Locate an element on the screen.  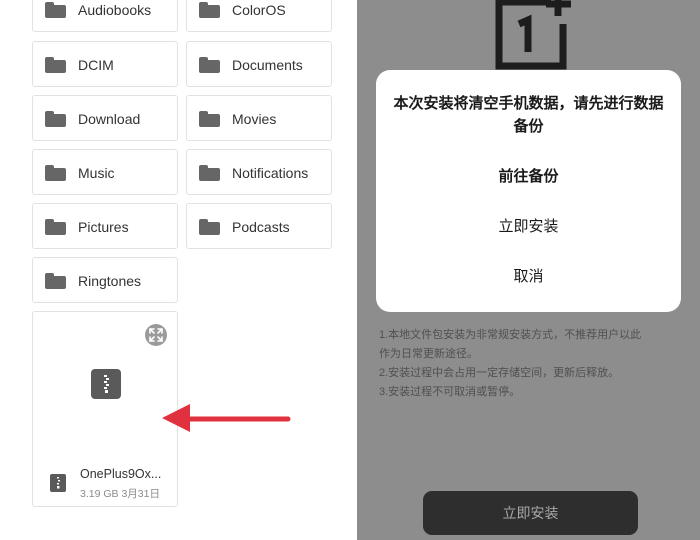
folder-label: Download is located at coordinates (109, 119).